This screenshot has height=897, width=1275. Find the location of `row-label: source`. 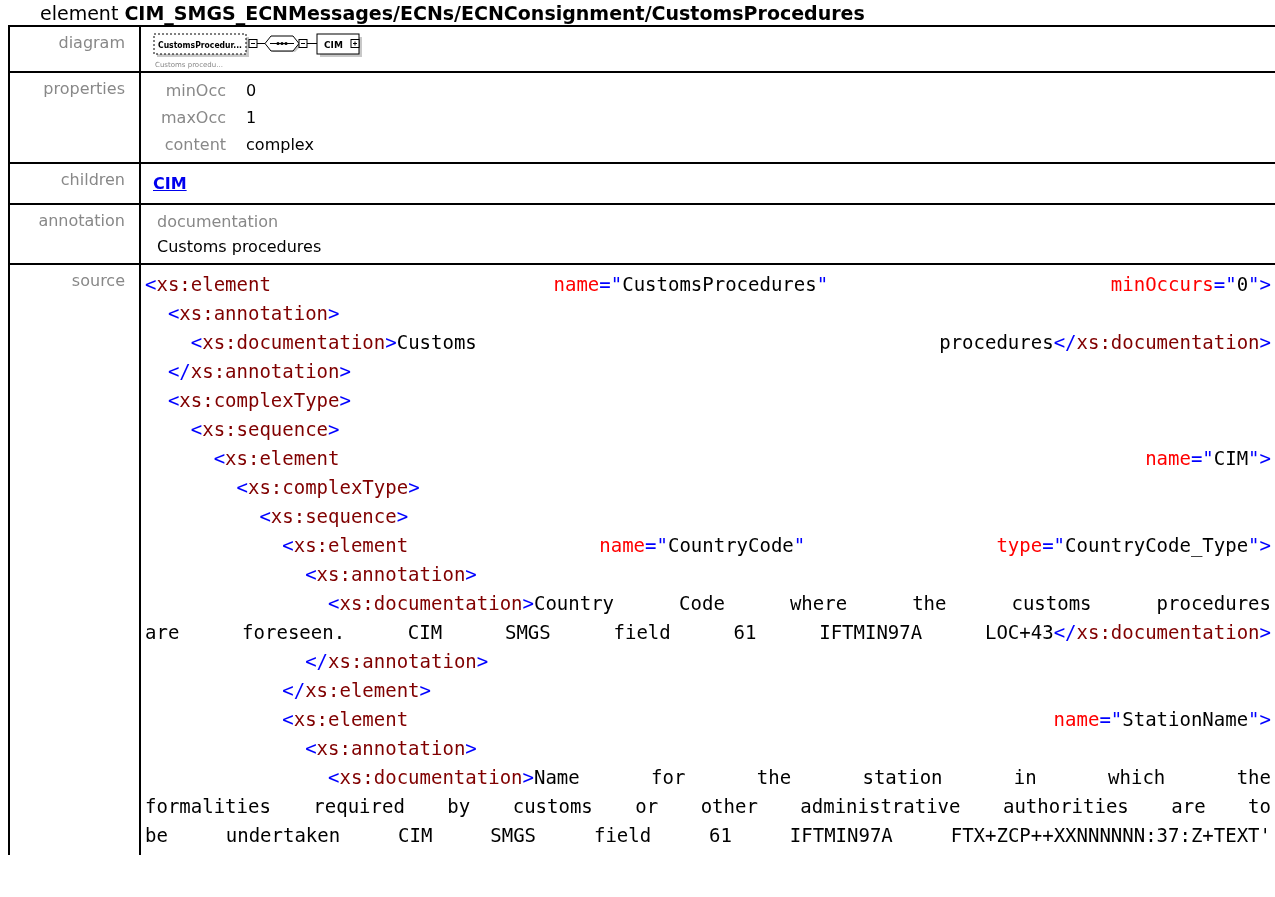

row-label: source is located at coordinates (75, 560).